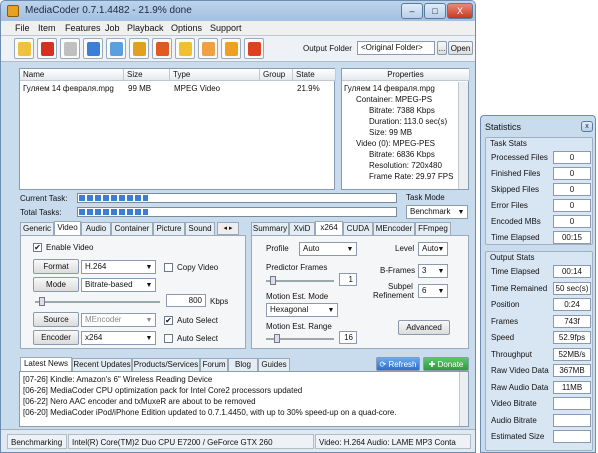 The width and height of the screenshot is (598, 453). Describe the element at coordinates (83, 28) in the screenshot. I see `menu-features: Features` at that location.